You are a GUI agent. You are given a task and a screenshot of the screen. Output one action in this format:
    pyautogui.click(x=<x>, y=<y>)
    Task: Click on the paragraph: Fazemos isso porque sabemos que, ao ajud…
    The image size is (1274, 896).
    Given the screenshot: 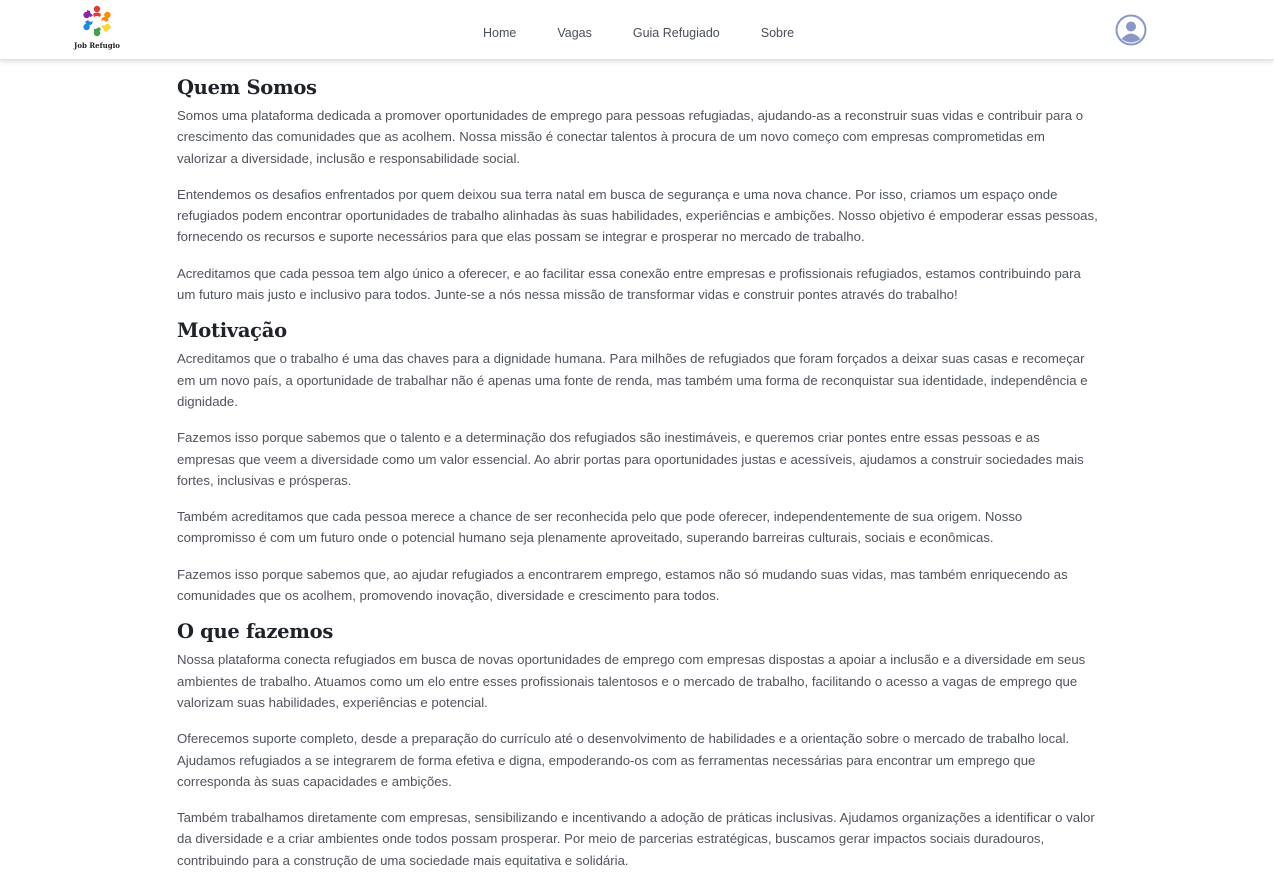 What is the action you would take?
    pyautogui.click(x=622, y=585)
    